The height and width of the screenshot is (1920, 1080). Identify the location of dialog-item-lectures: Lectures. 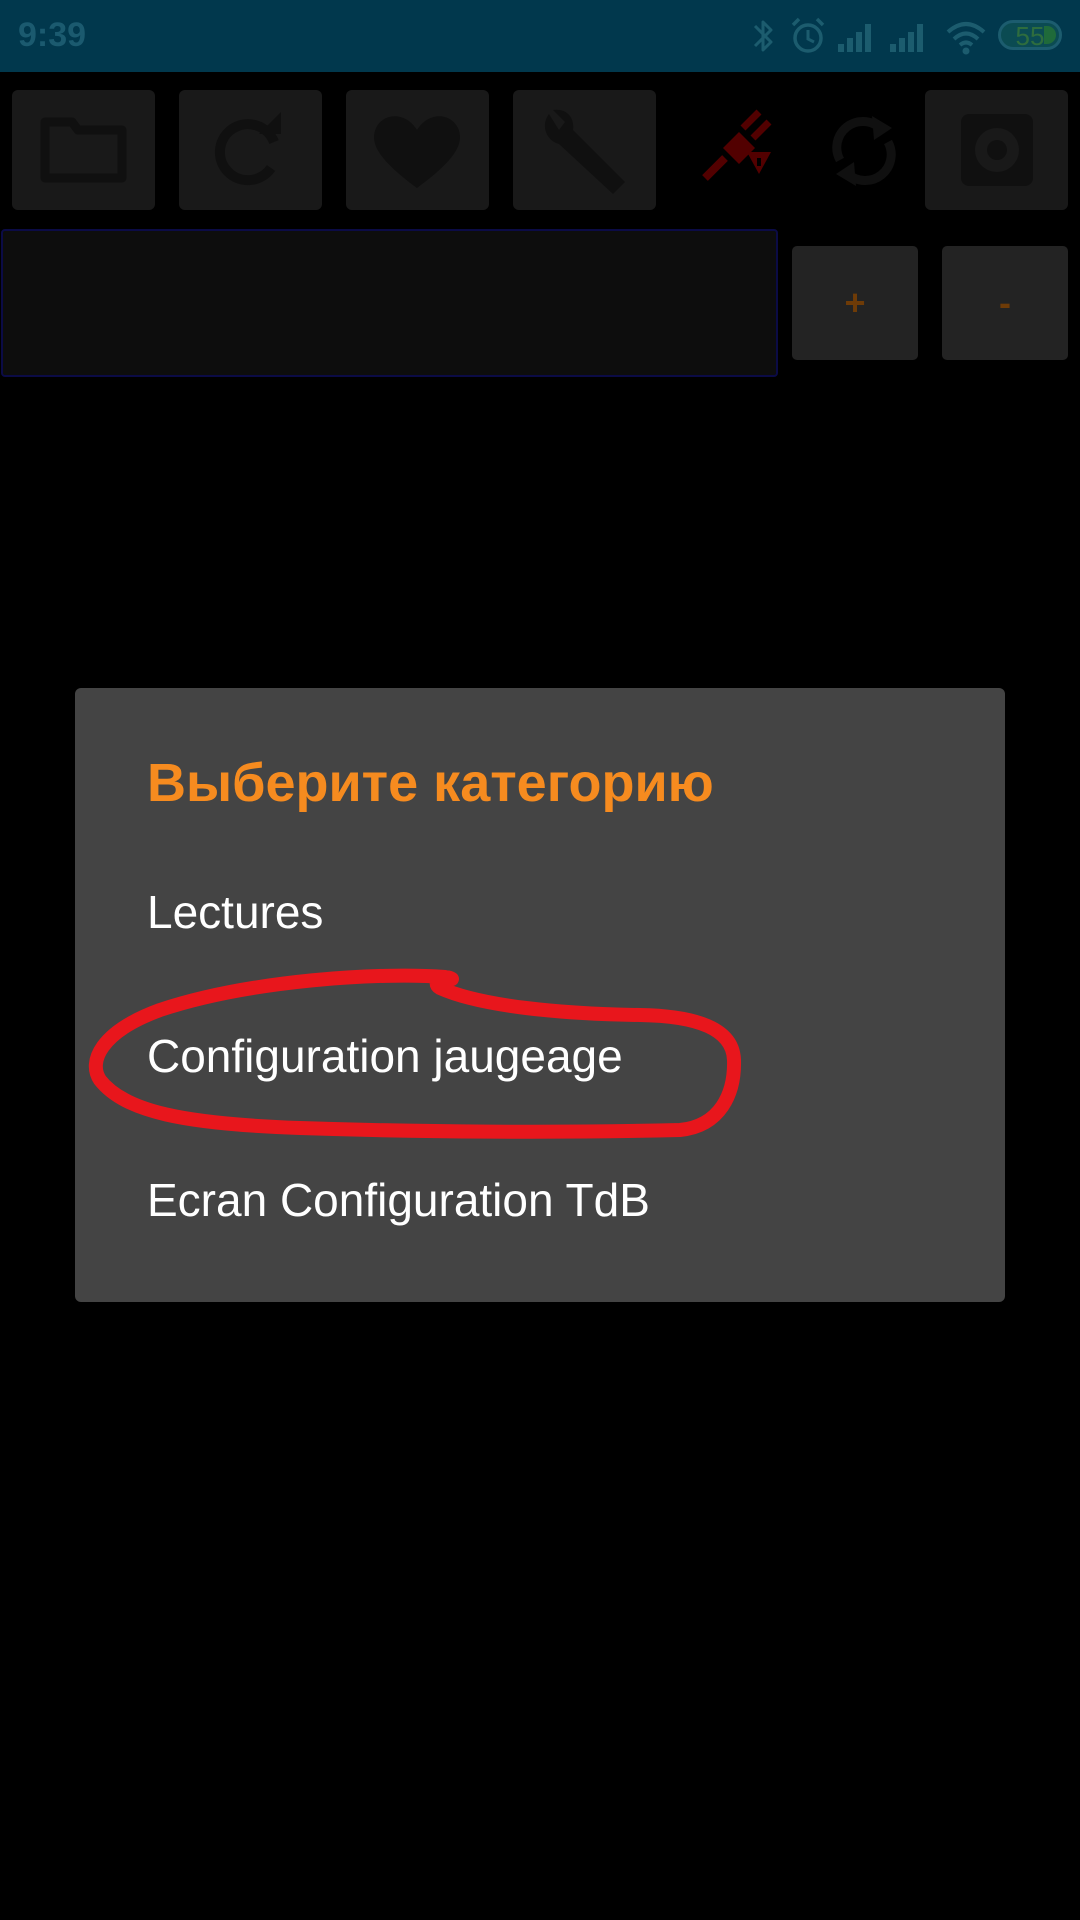
(547, 912).